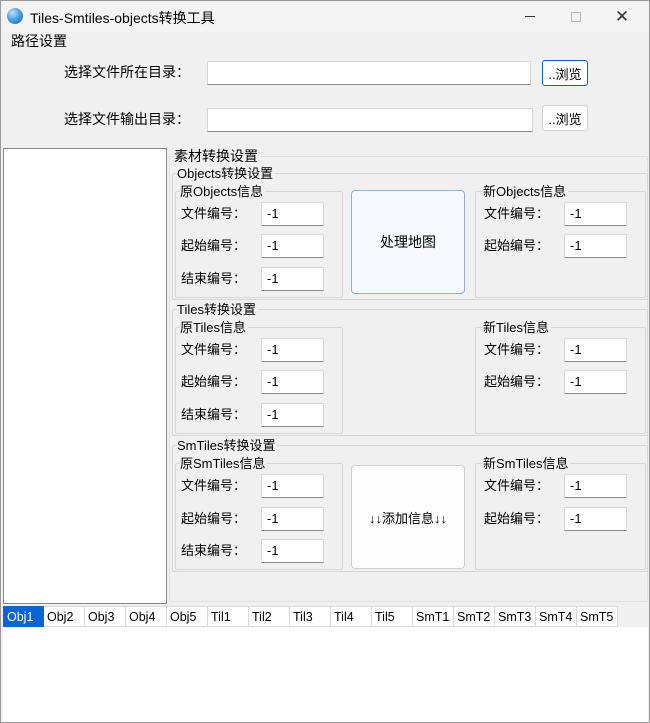 The width and height of the screenshot is (650, 723). What do you see at coordinates (408, 242) in the screenshot?
I see `process-map-button: 处理地图` at bounding box center [408, 242].